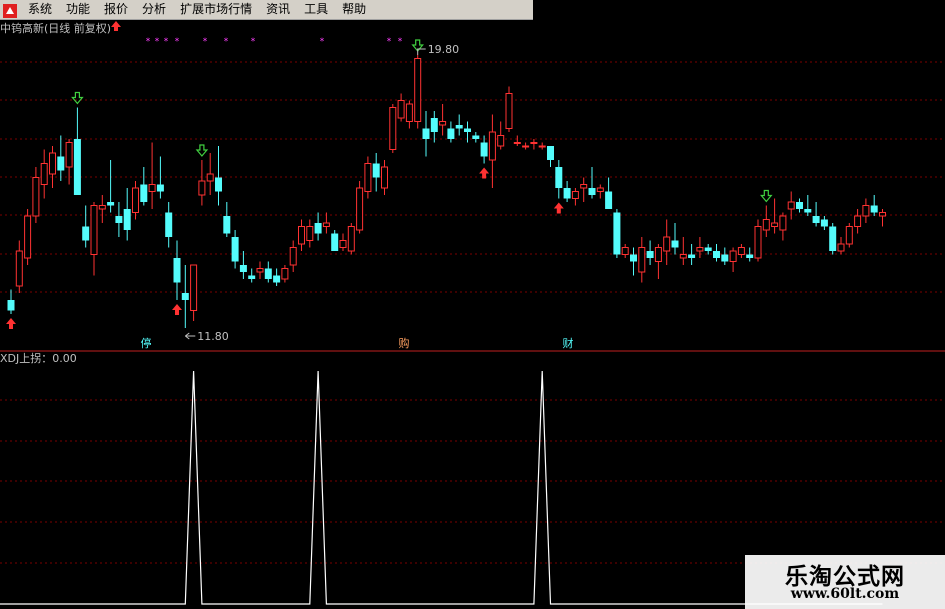 Image resolution: width=945 pixels, height=609 pixels. I want to click on event-label-finance: 财, so click(568, 343).